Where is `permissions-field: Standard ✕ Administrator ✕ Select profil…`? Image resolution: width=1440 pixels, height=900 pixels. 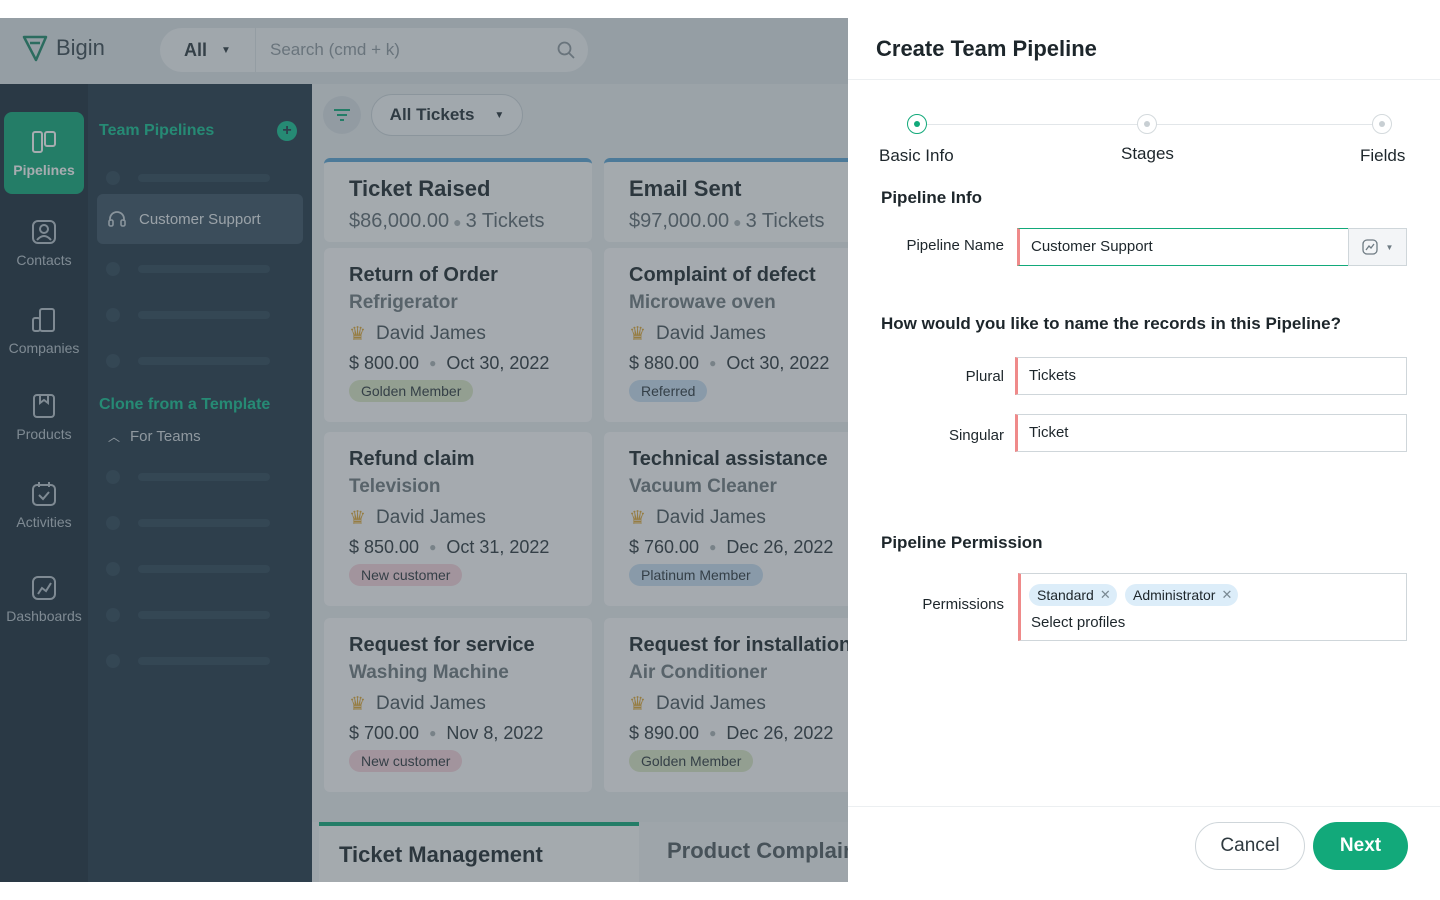
permissions-field: Standard ✕ Administrator ✕ Select profil… is located at coordinates (1212, 607).